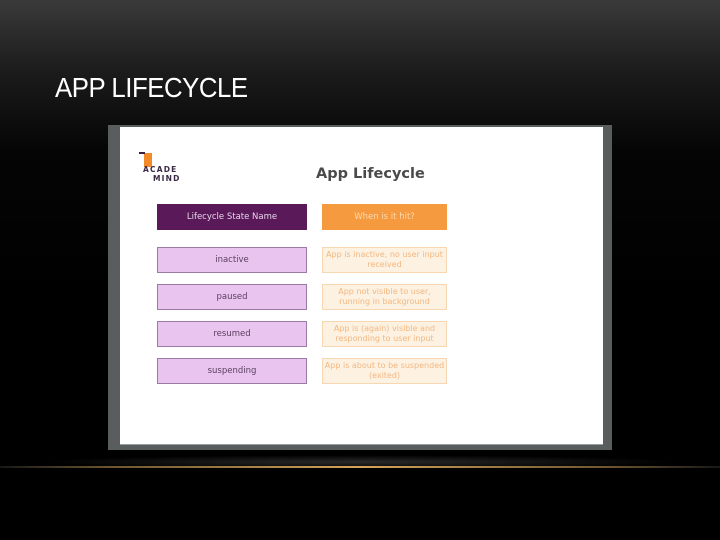 The height and width of the screenshot is (540, 720). Describe the element at coordinates (384, 217) in the screenshot. I see `header-when-hit: When is it hit?` at that location.